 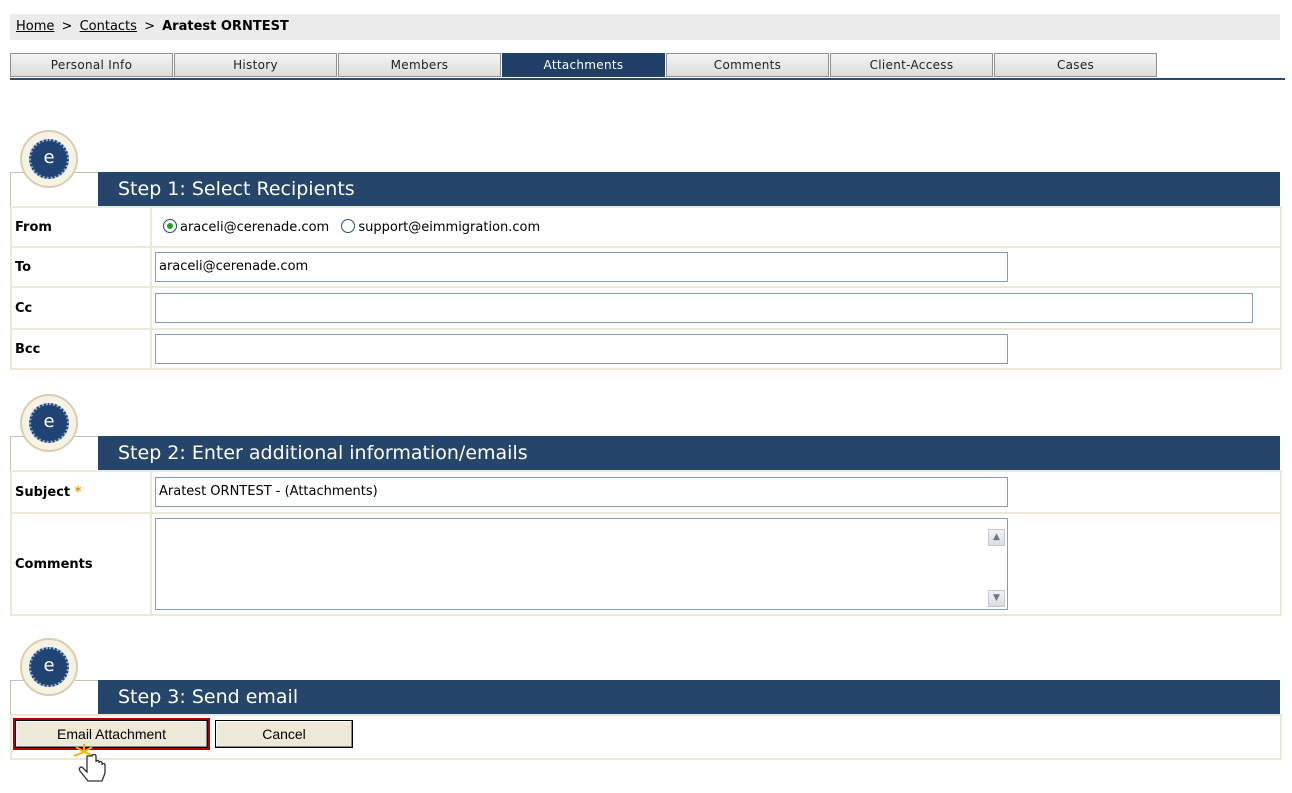 I want to click on tab-personal-info: Personal Info, so click(x=91, y=65).